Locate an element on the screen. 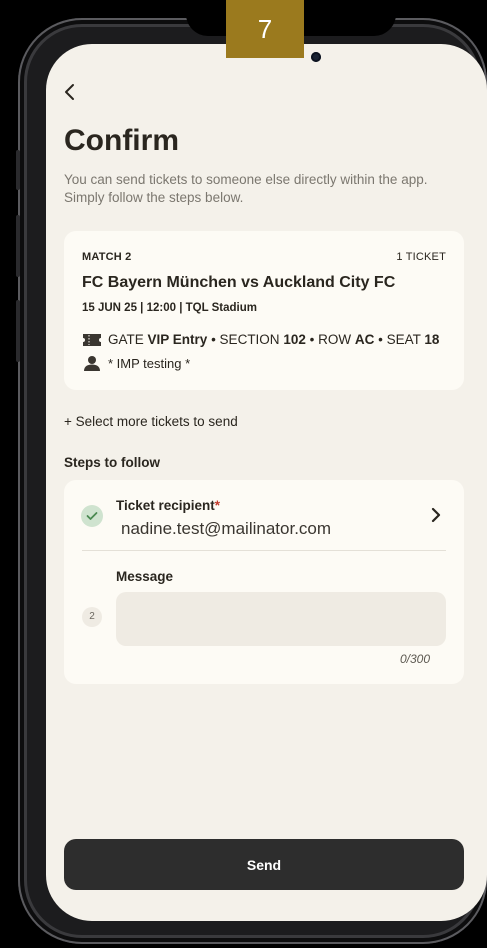 Image resolution: width=487 pixels, height=948 pixels. message-char-count: 0/300 is located at coordinates (414, 659).